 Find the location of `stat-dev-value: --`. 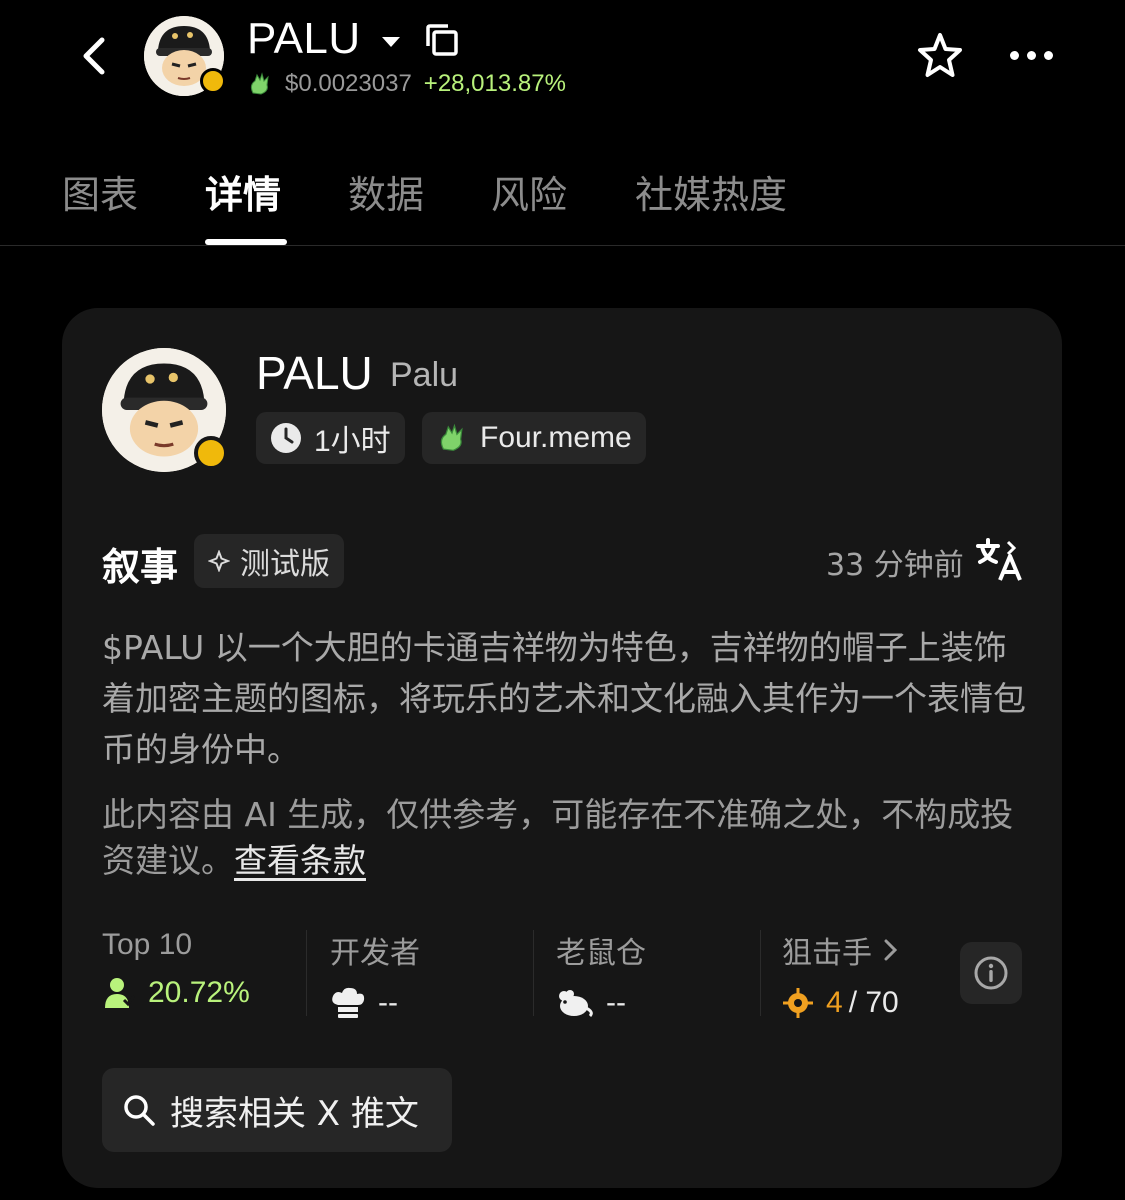

stat-dev-value: -- is located at coordinates (388, 1002).